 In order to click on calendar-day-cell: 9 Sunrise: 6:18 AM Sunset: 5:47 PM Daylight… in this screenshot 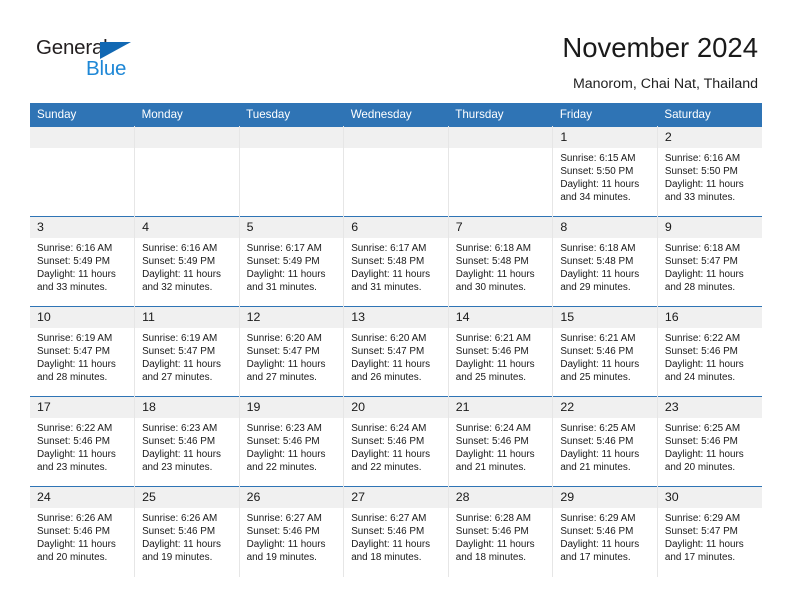, I will do `click(709, 261)`.